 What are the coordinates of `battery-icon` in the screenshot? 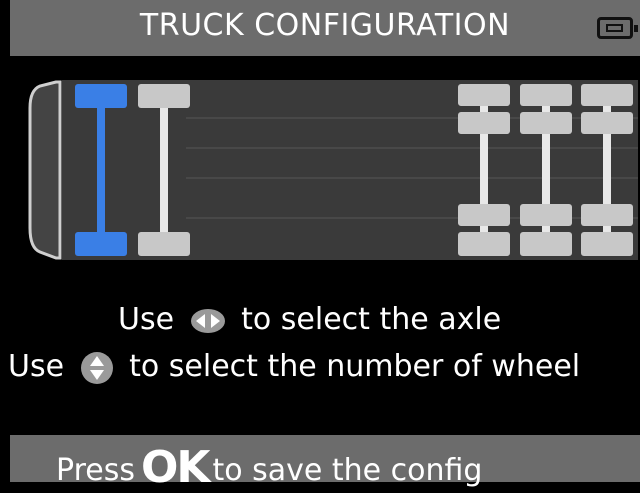 It's located at (617, 28).